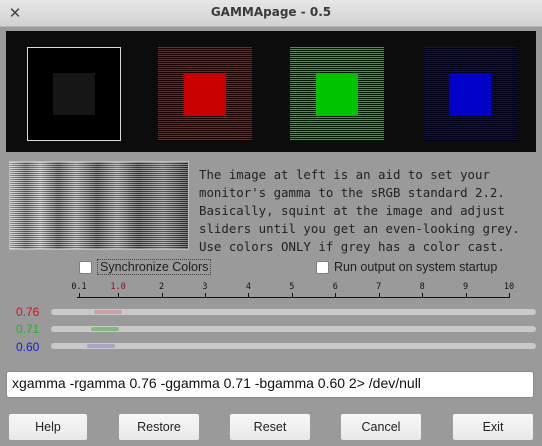 The height and width of the screenshot is (446, 542). What do you see at coordinates (335, 290) in the screenshot?
I see `scale-tick-6: 6` at bounding box center [335, 290].